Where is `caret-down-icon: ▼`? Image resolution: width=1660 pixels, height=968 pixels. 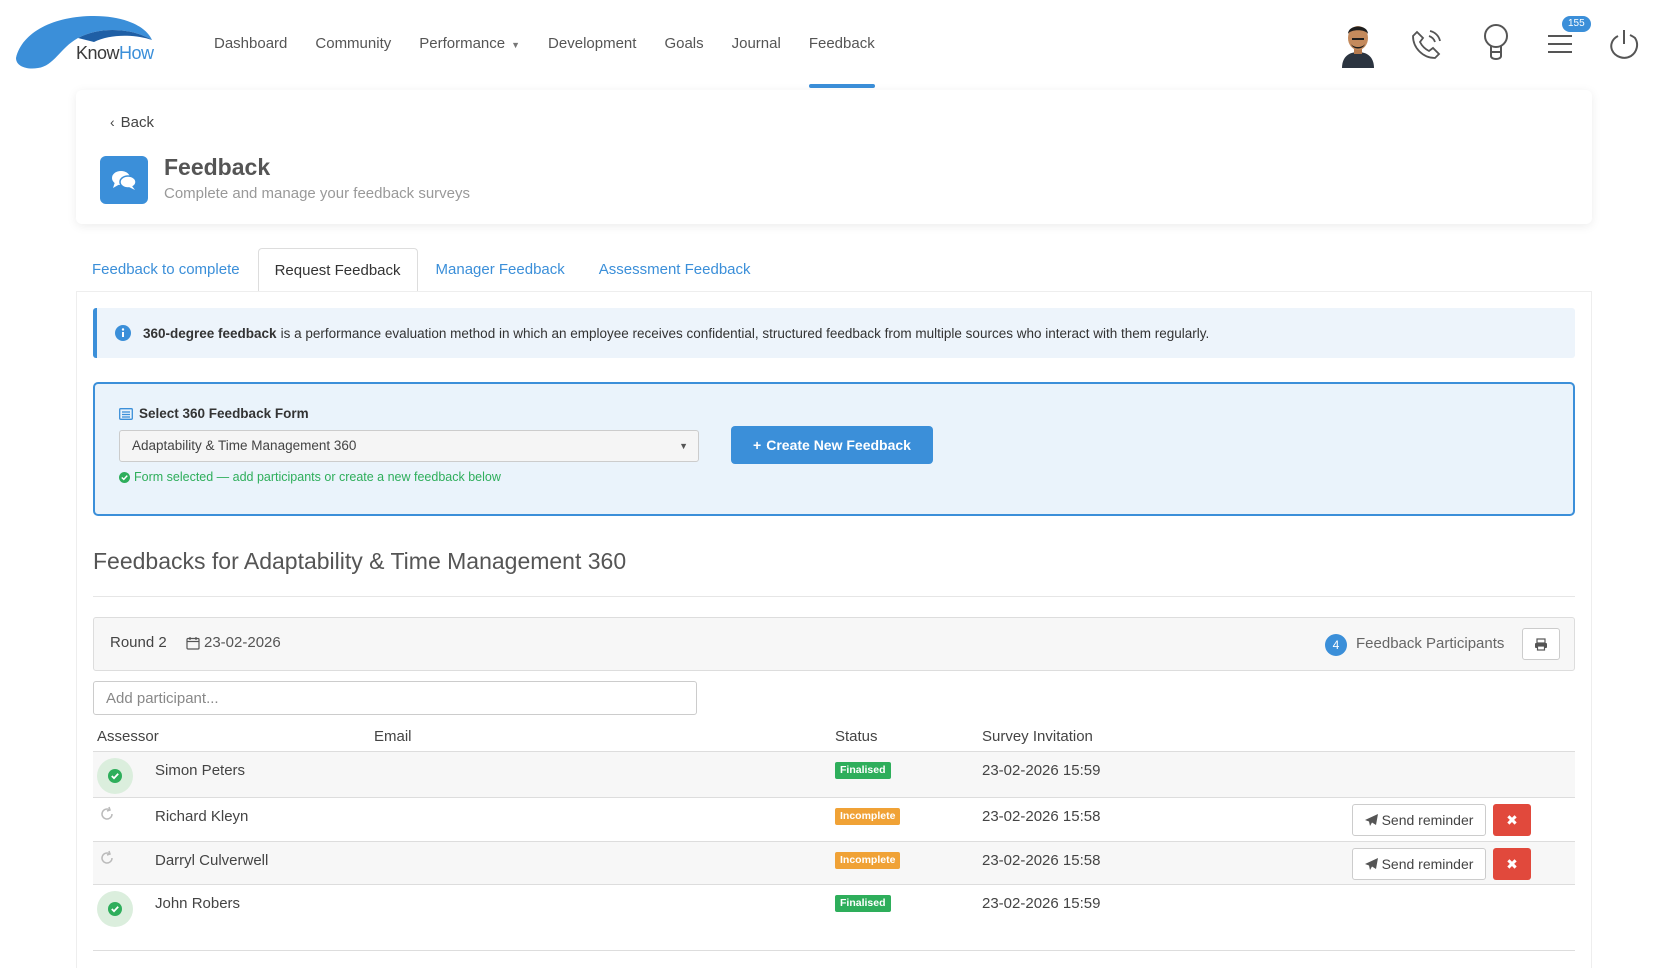 caret-down-icon: ▼ is located at coordinates (516, 45).